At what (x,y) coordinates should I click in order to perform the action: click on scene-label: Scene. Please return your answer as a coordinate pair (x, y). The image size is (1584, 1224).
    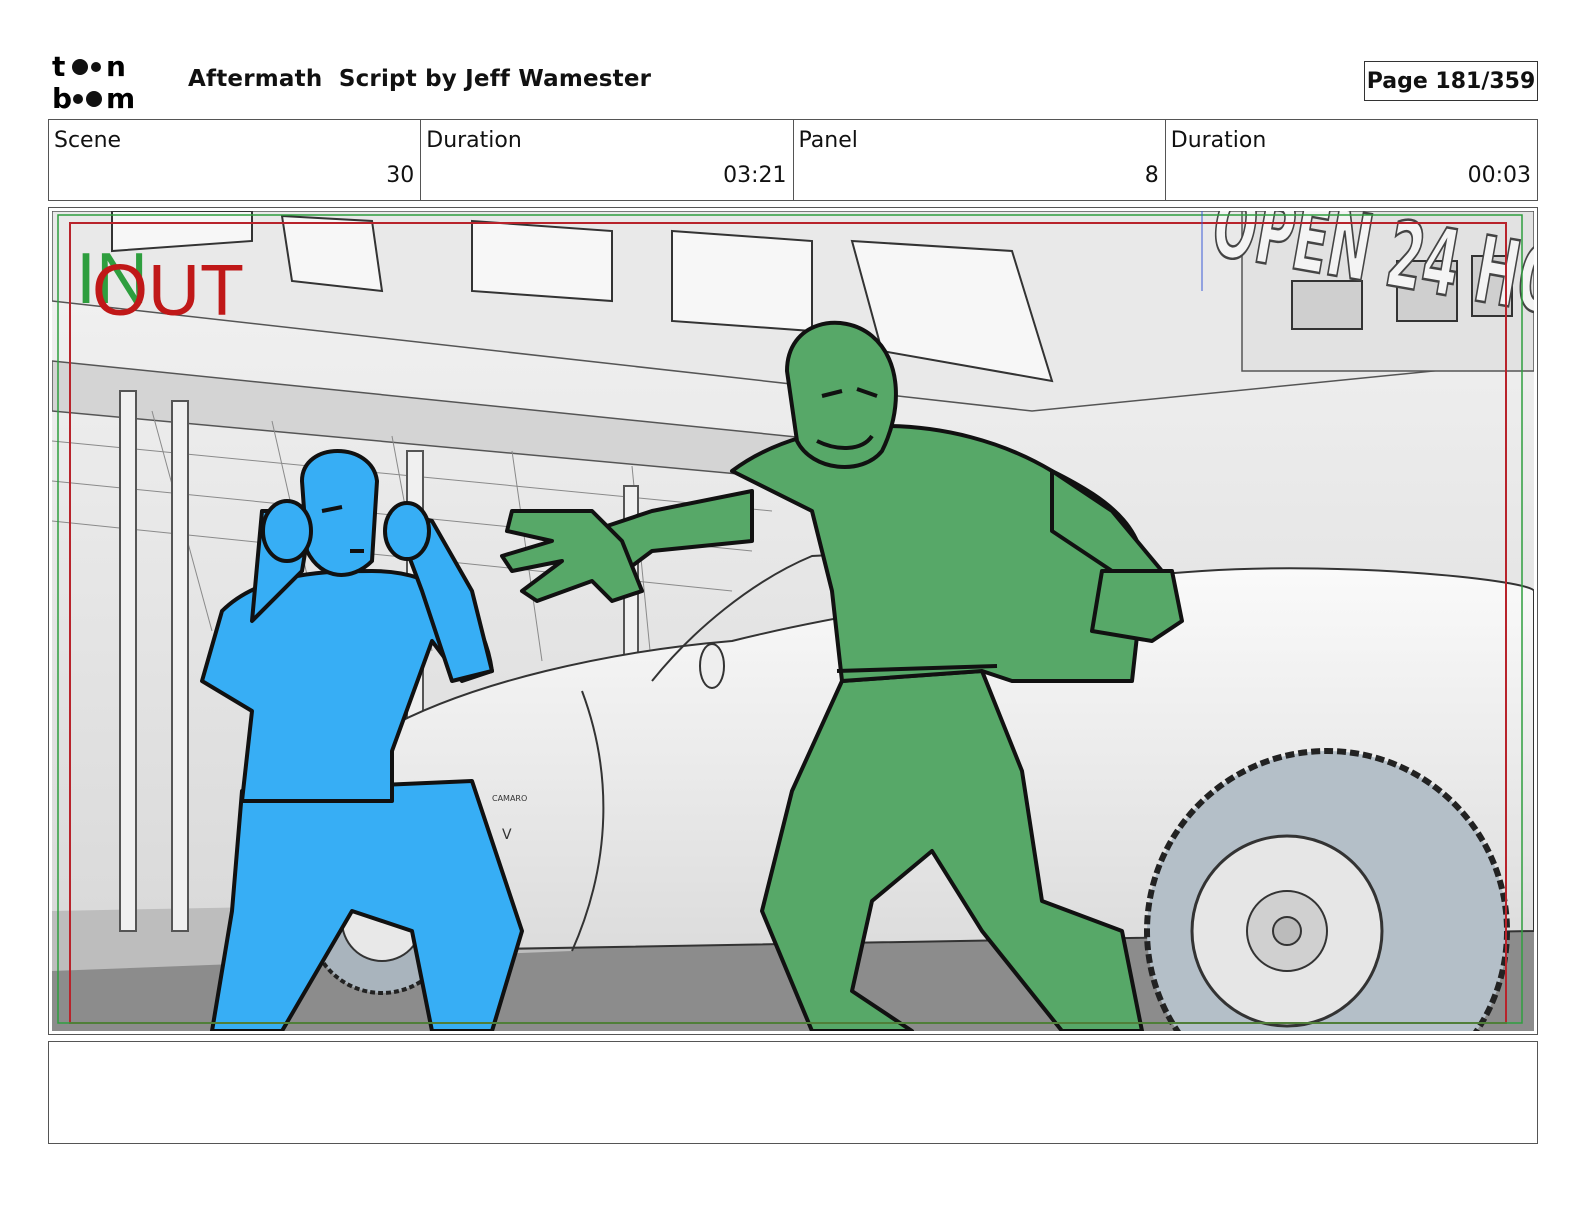
    Looking at the image, I should click on (88, 140).